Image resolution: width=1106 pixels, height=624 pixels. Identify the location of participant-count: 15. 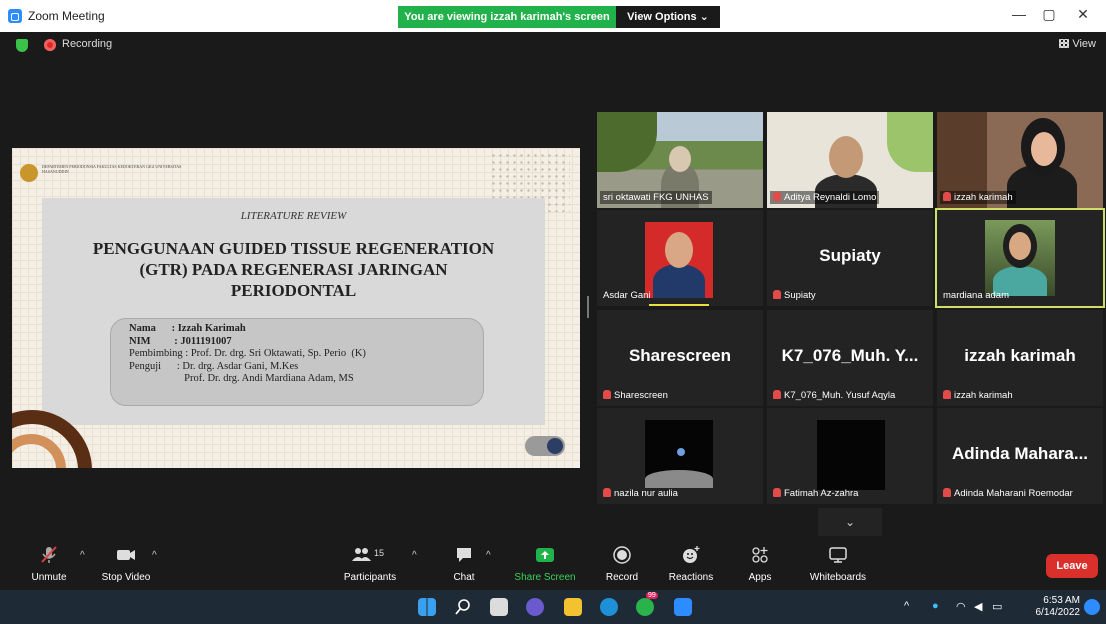
(379, 553).